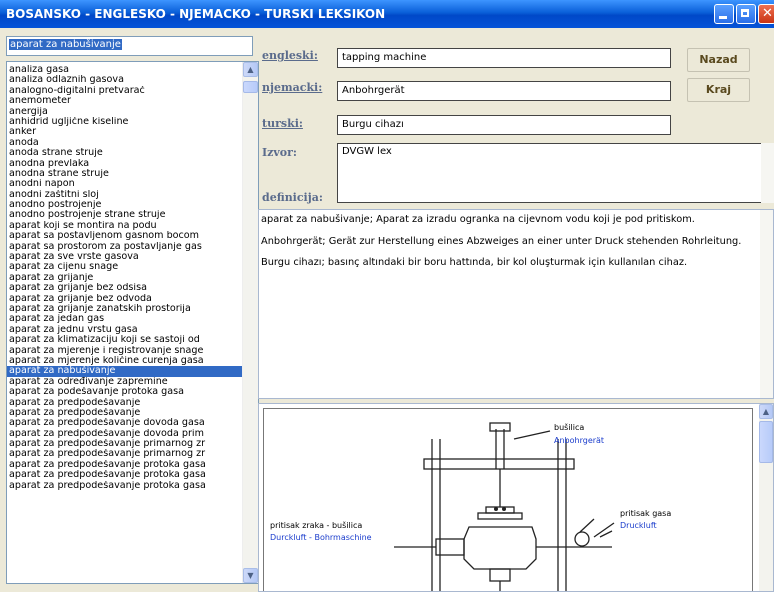 Image resolution: width=774 pixels, height=592 pixels. Describe the element at coordinates (126, 143) in the screenshot. I see `term-list-item: anoda` at that location.